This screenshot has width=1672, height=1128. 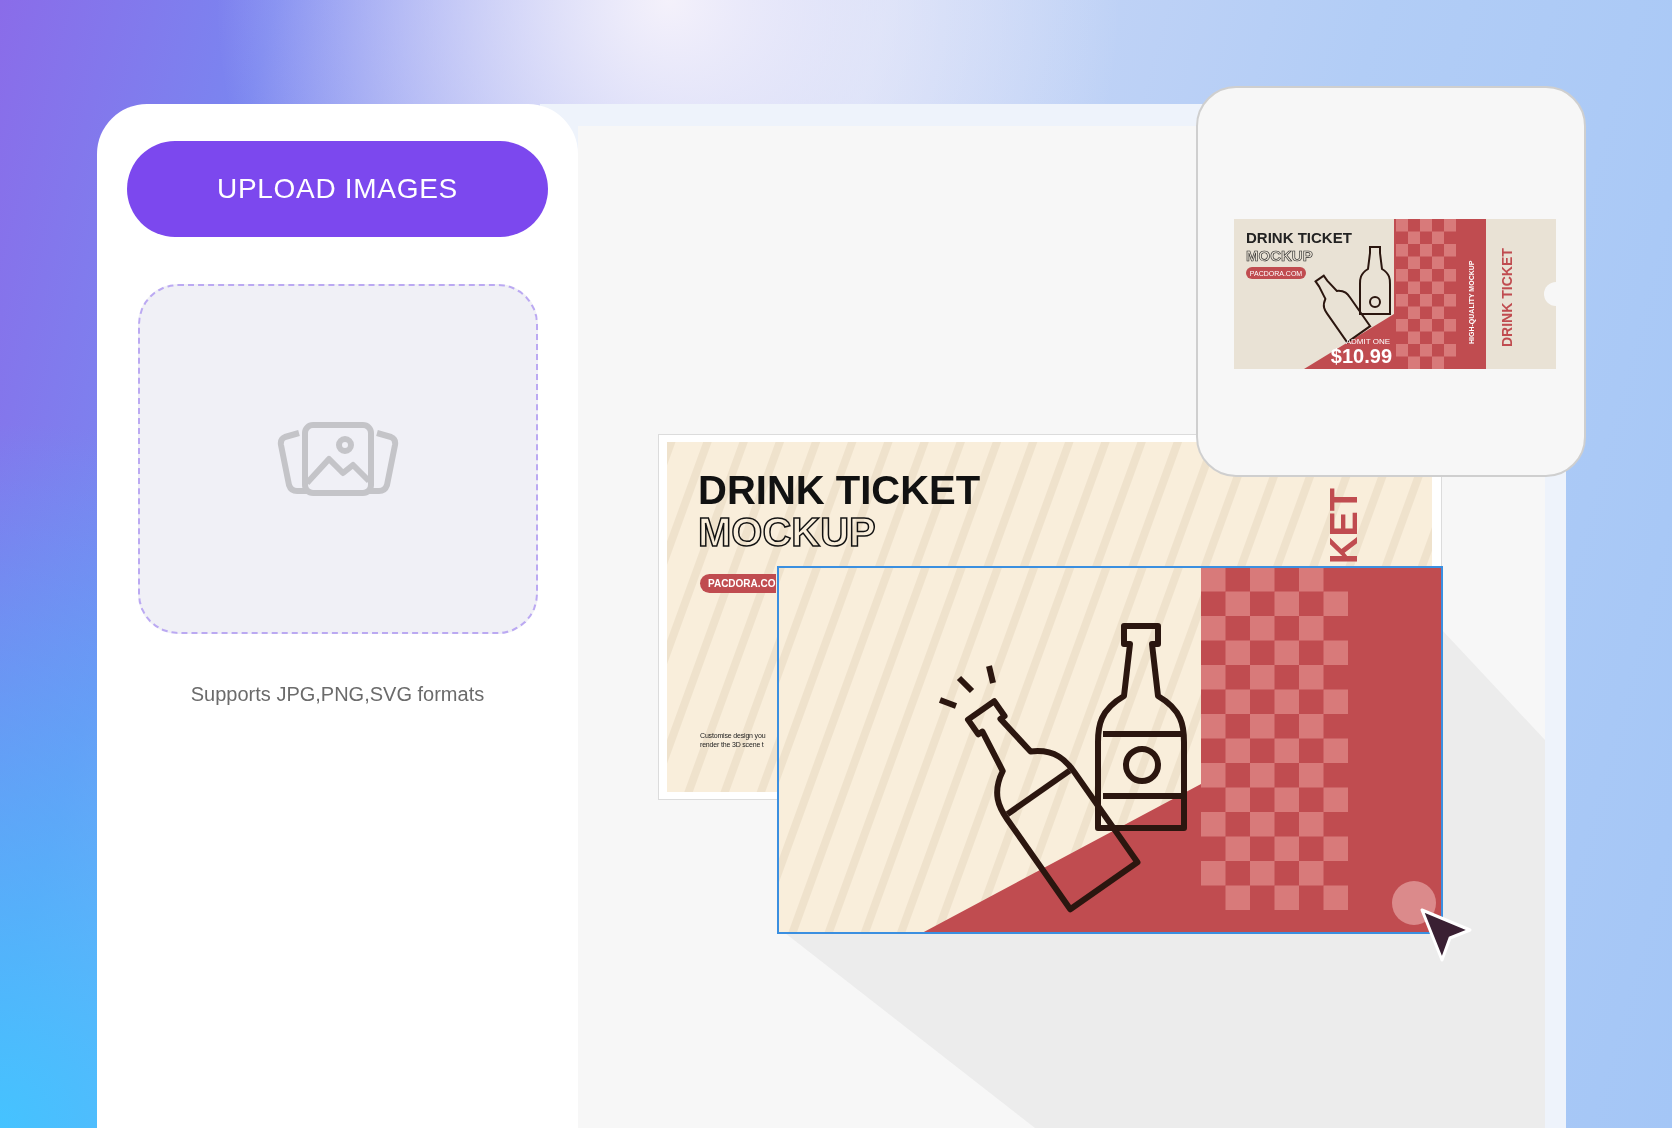 What do you see at coordinates (738, 583) in the screenshot?
I see `website-badge: PACDORA.CO` at bounding box center [738, 583].